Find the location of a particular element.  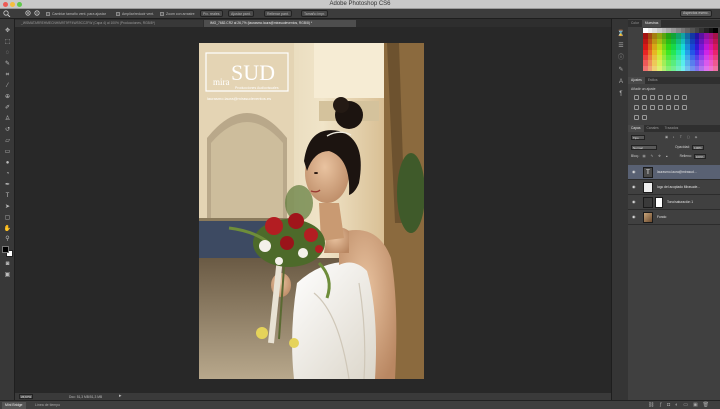

brush-tool-icon: ✐ is located at coordinates (7, 108).